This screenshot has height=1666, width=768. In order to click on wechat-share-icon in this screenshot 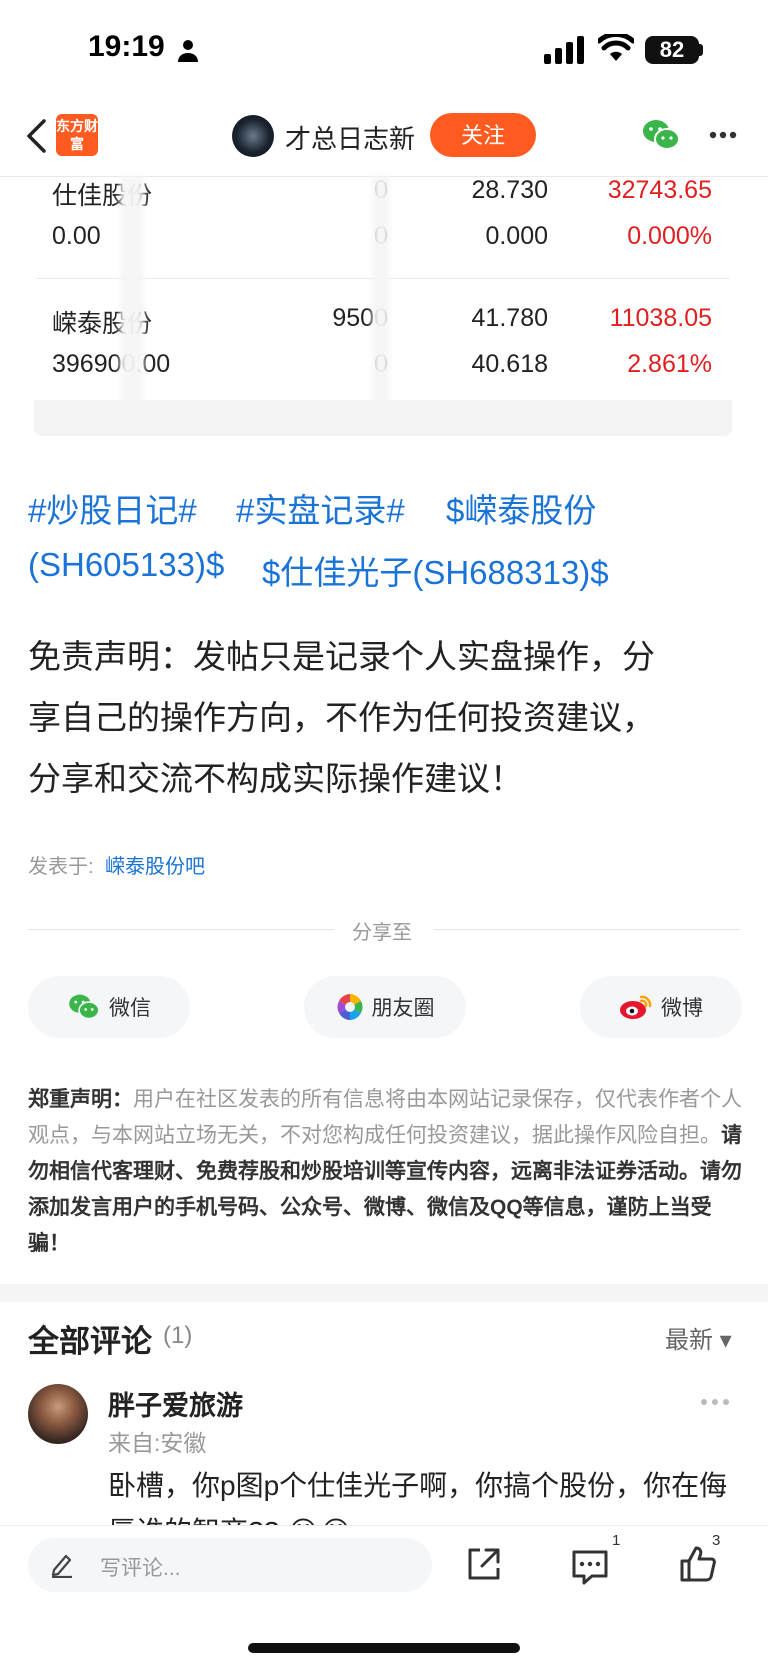, I will do `click(661, 135)`.